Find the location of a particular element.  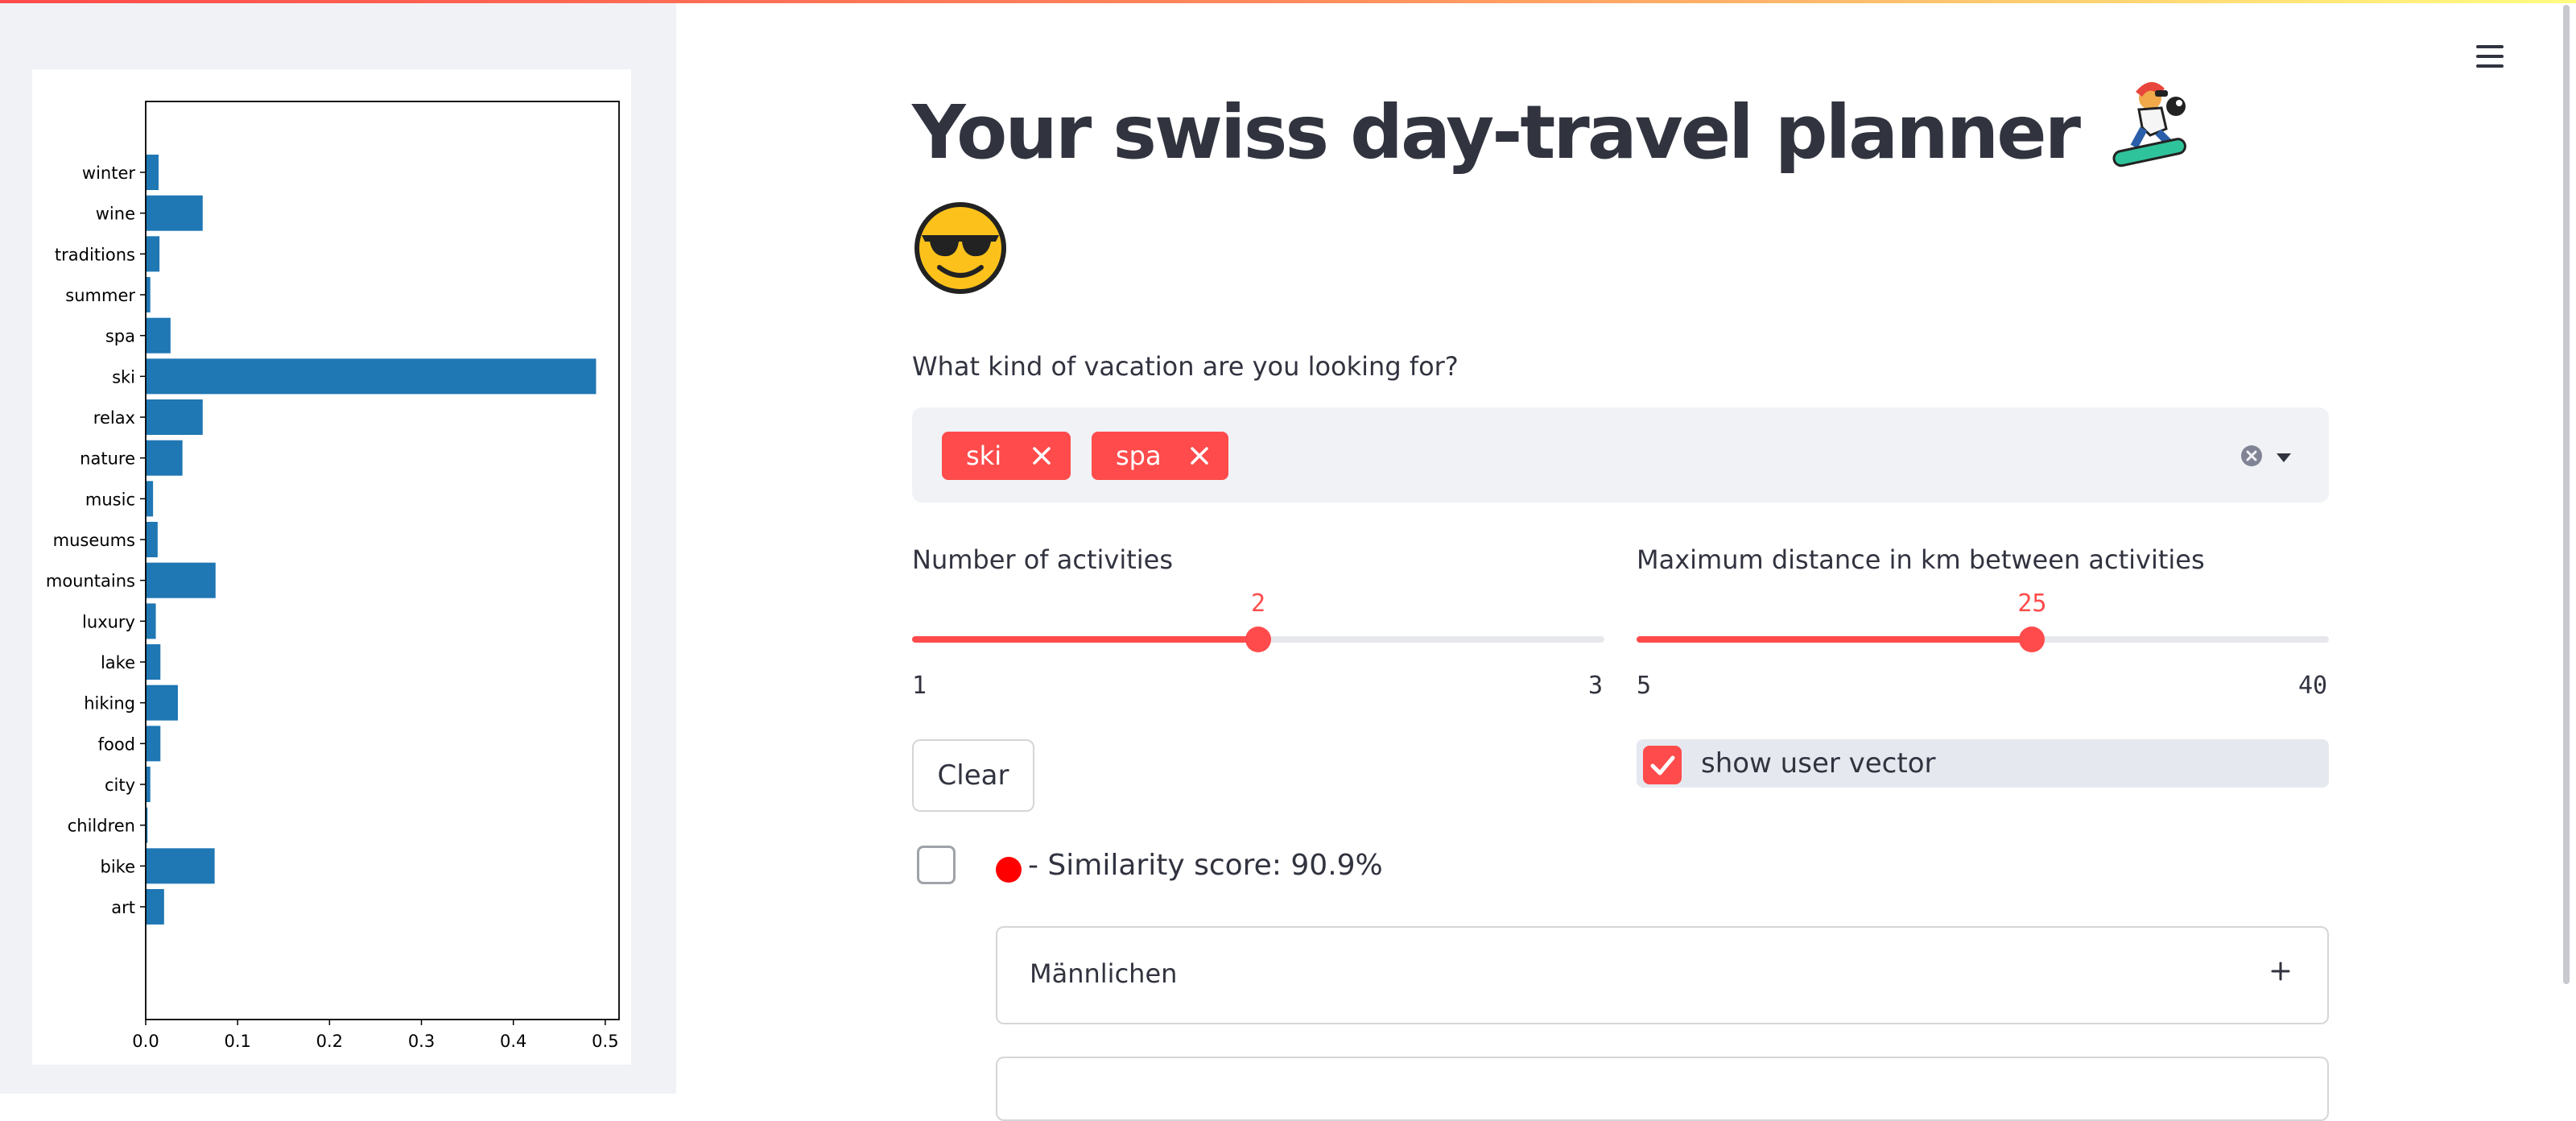

bar-hiking is located at coordinates (162, 703).